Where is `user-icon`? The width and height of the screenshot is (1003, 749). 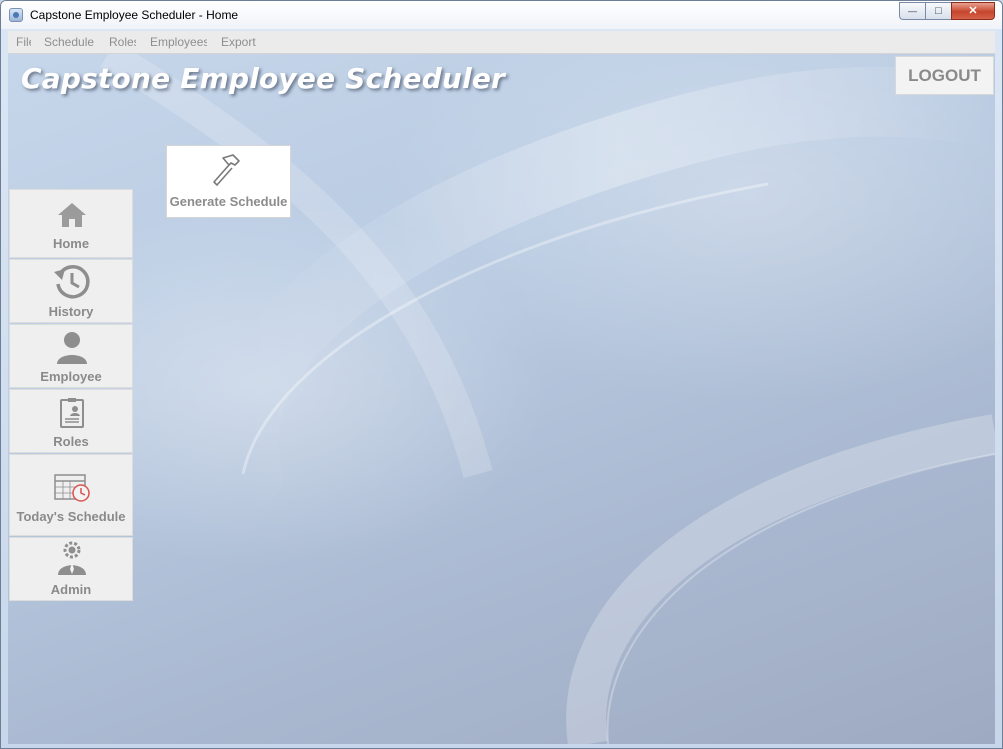
user-icon is located at coordinates (72, 348).